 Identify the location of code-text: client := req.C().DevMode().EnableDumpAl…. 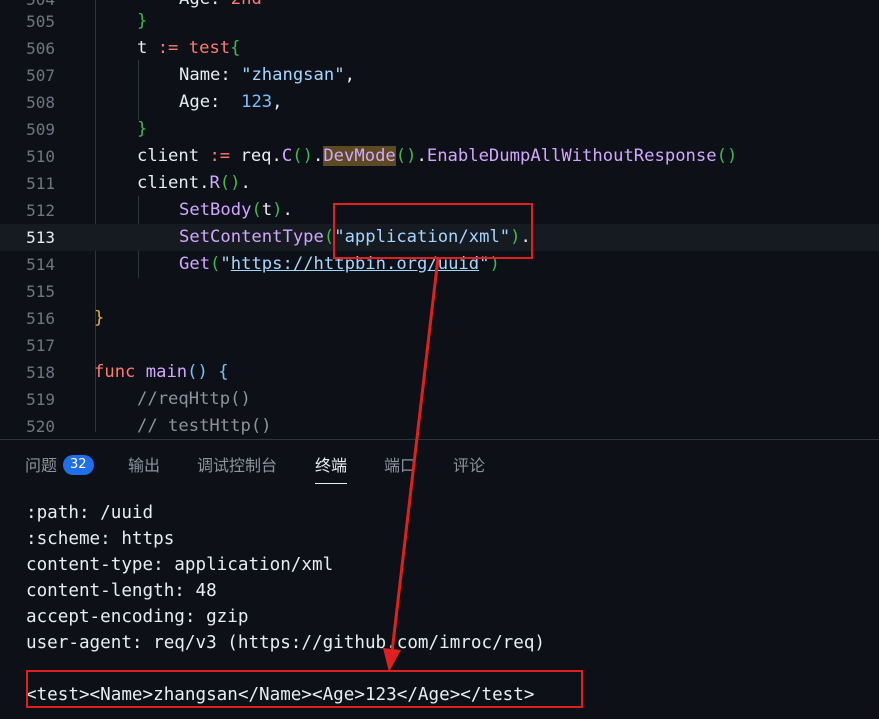
(437, 156).